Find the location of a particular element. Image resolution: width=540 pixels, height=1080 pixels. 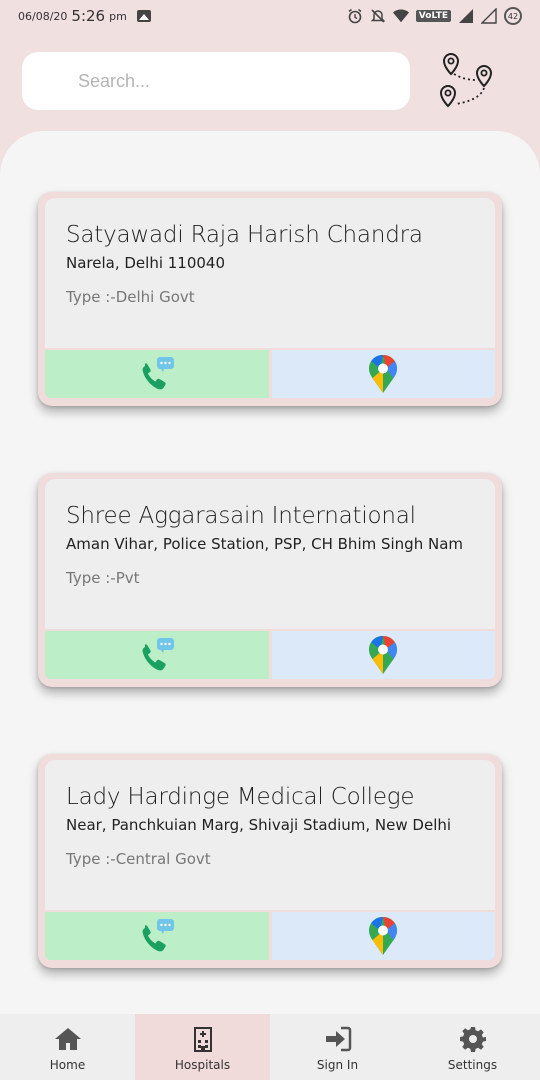

volte-badge: VoLTE is located at coordinates (433, 16).